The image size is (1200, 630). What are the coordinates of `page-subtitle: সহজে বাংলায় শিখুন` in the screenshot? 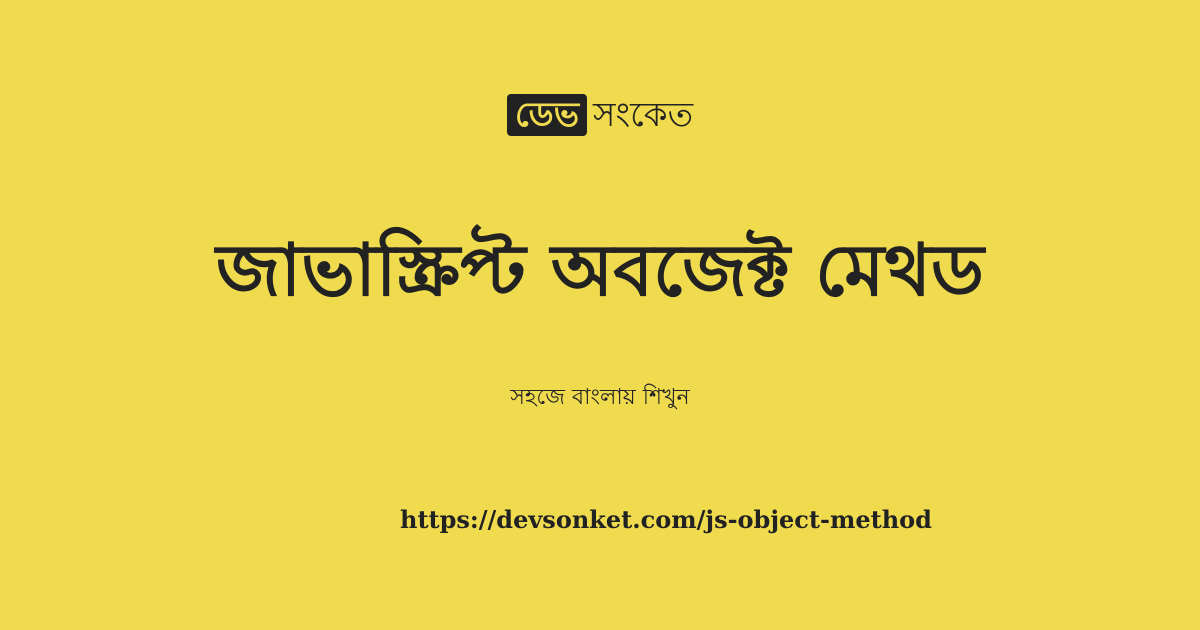 It's located at (600, 397).